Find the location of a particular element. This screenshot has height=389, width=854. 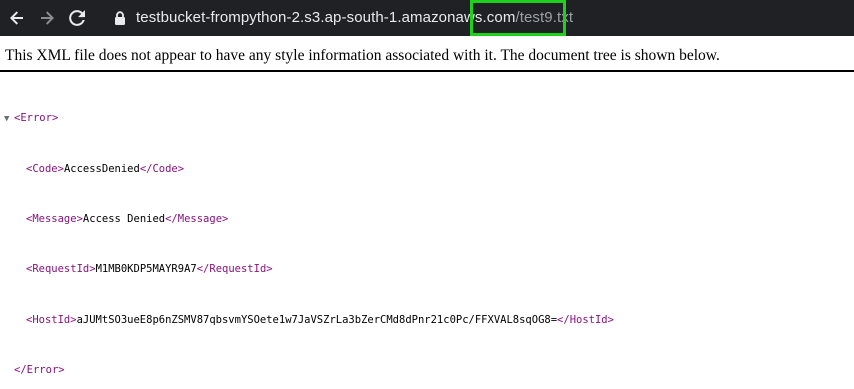

xml-node-requestid: <RequestId>M1MB0KDP5MAYR9A7</RequestId> is located at coordinates (149, 269).